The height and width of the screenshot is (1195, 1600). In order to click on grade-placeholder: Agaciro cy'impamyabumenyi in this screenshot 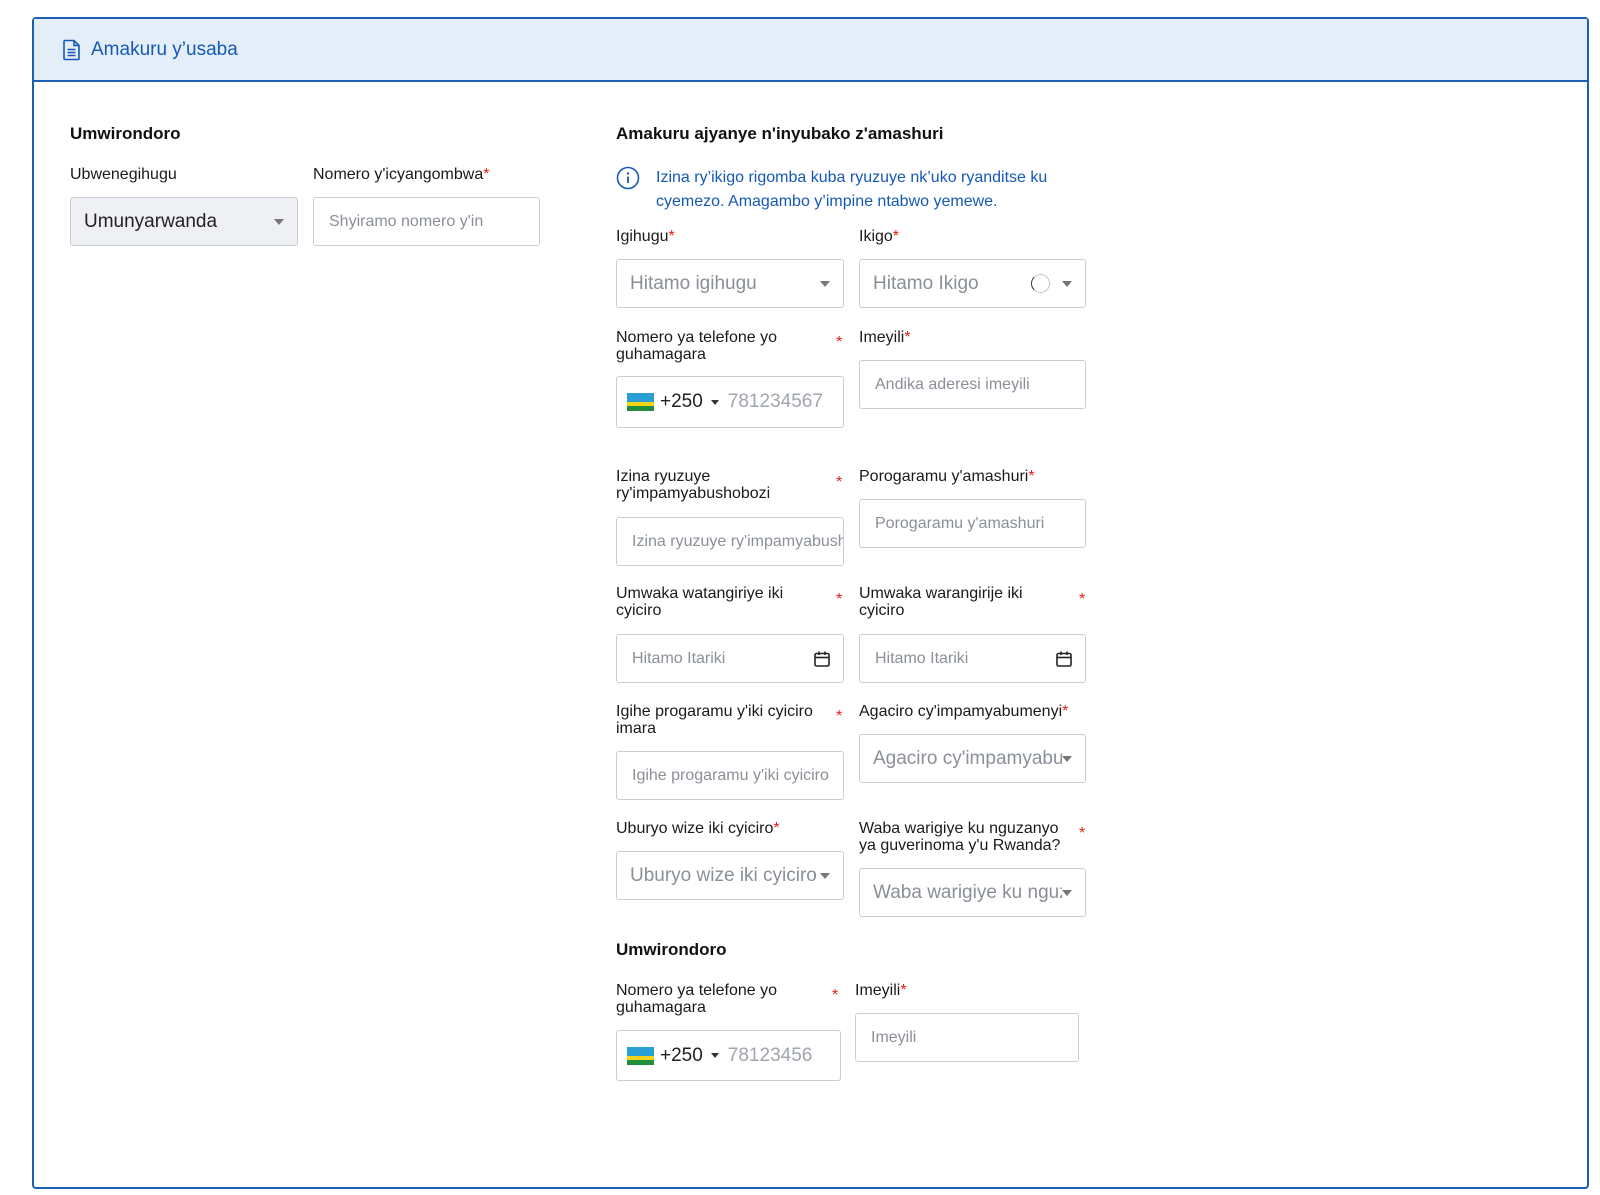, I will do `click(967, 758)`.